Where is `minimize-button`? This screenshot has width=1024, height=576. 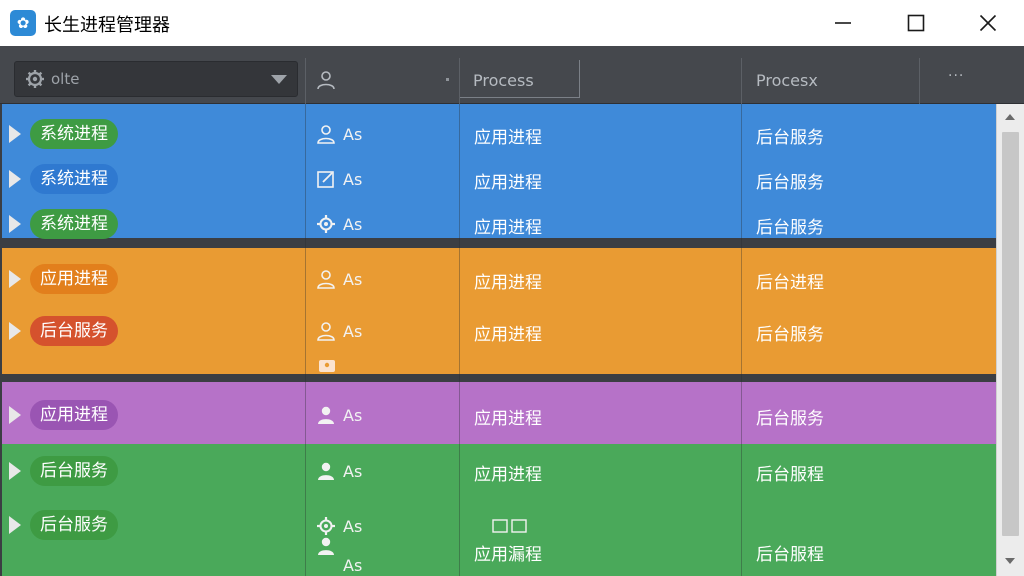
minimize-button is located at coordinates (843, 23).